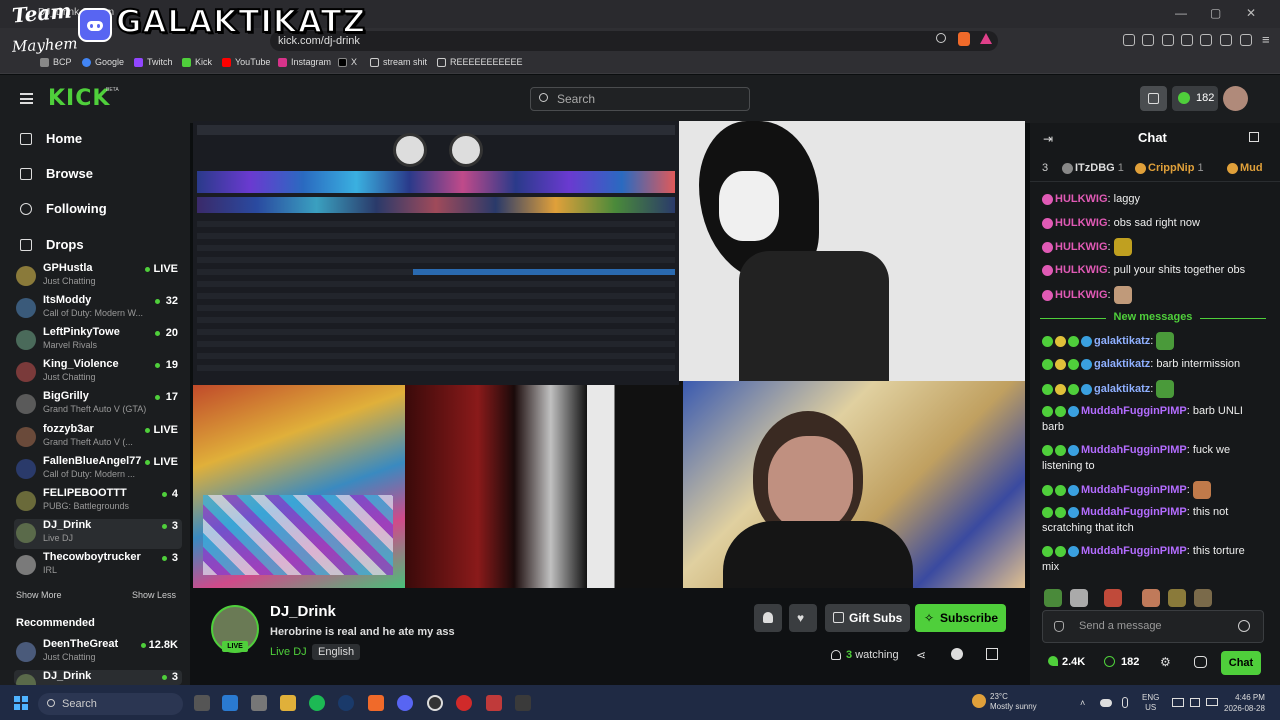 The width and height of the screenshot is (1280, 720). Describe the element at coordinates (768, 618) in the screenshot. I see `notification-button` at that location.